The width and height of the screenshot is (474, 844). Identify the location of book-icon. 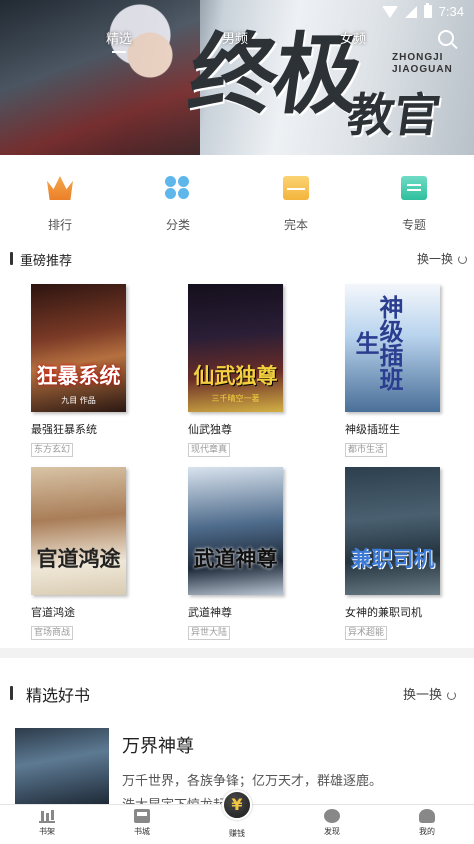
(296, 188).